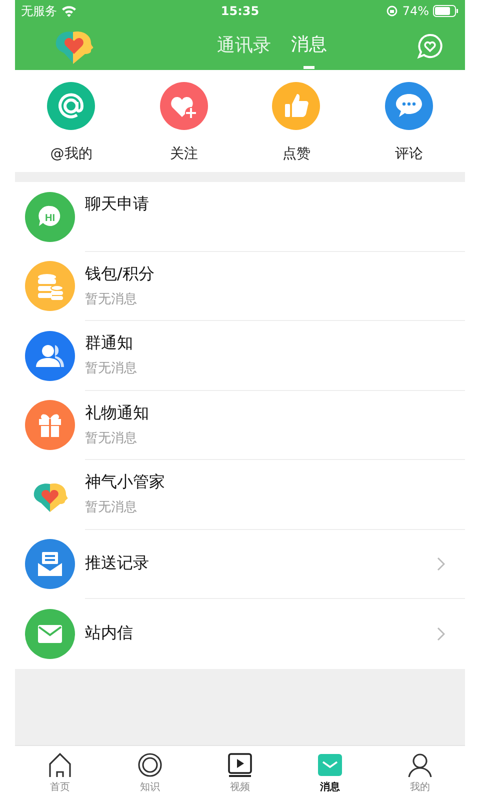 The width and height of the screenshot is (480, 800). I want to click on message-title: 群通知, so click(109, 343).